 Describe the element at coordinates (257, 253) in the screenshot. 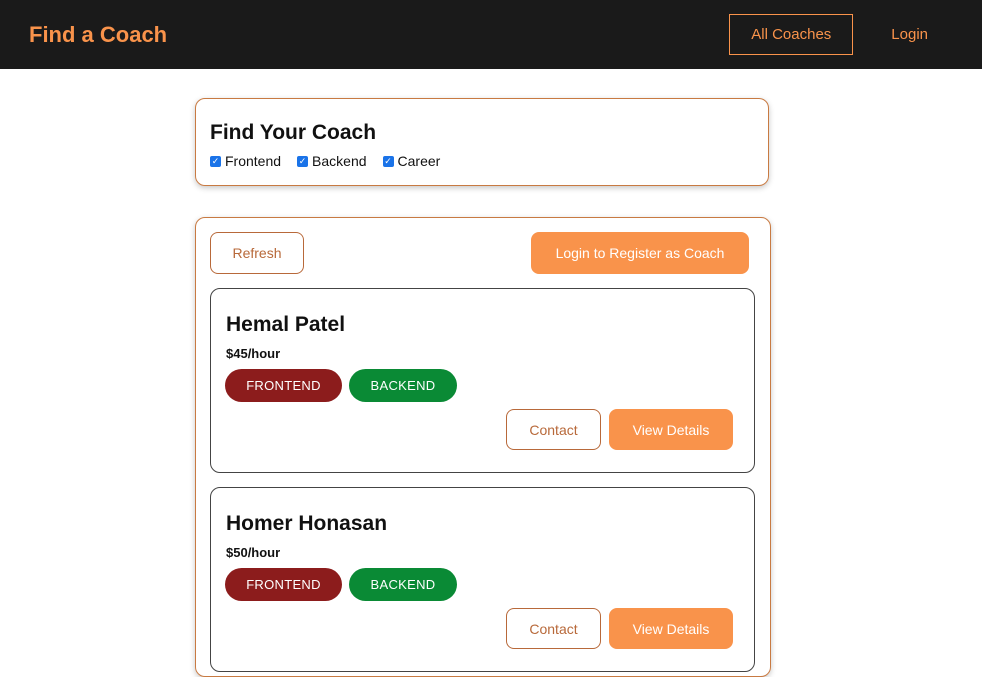

I see `refresh-button: Refresh` at that location.